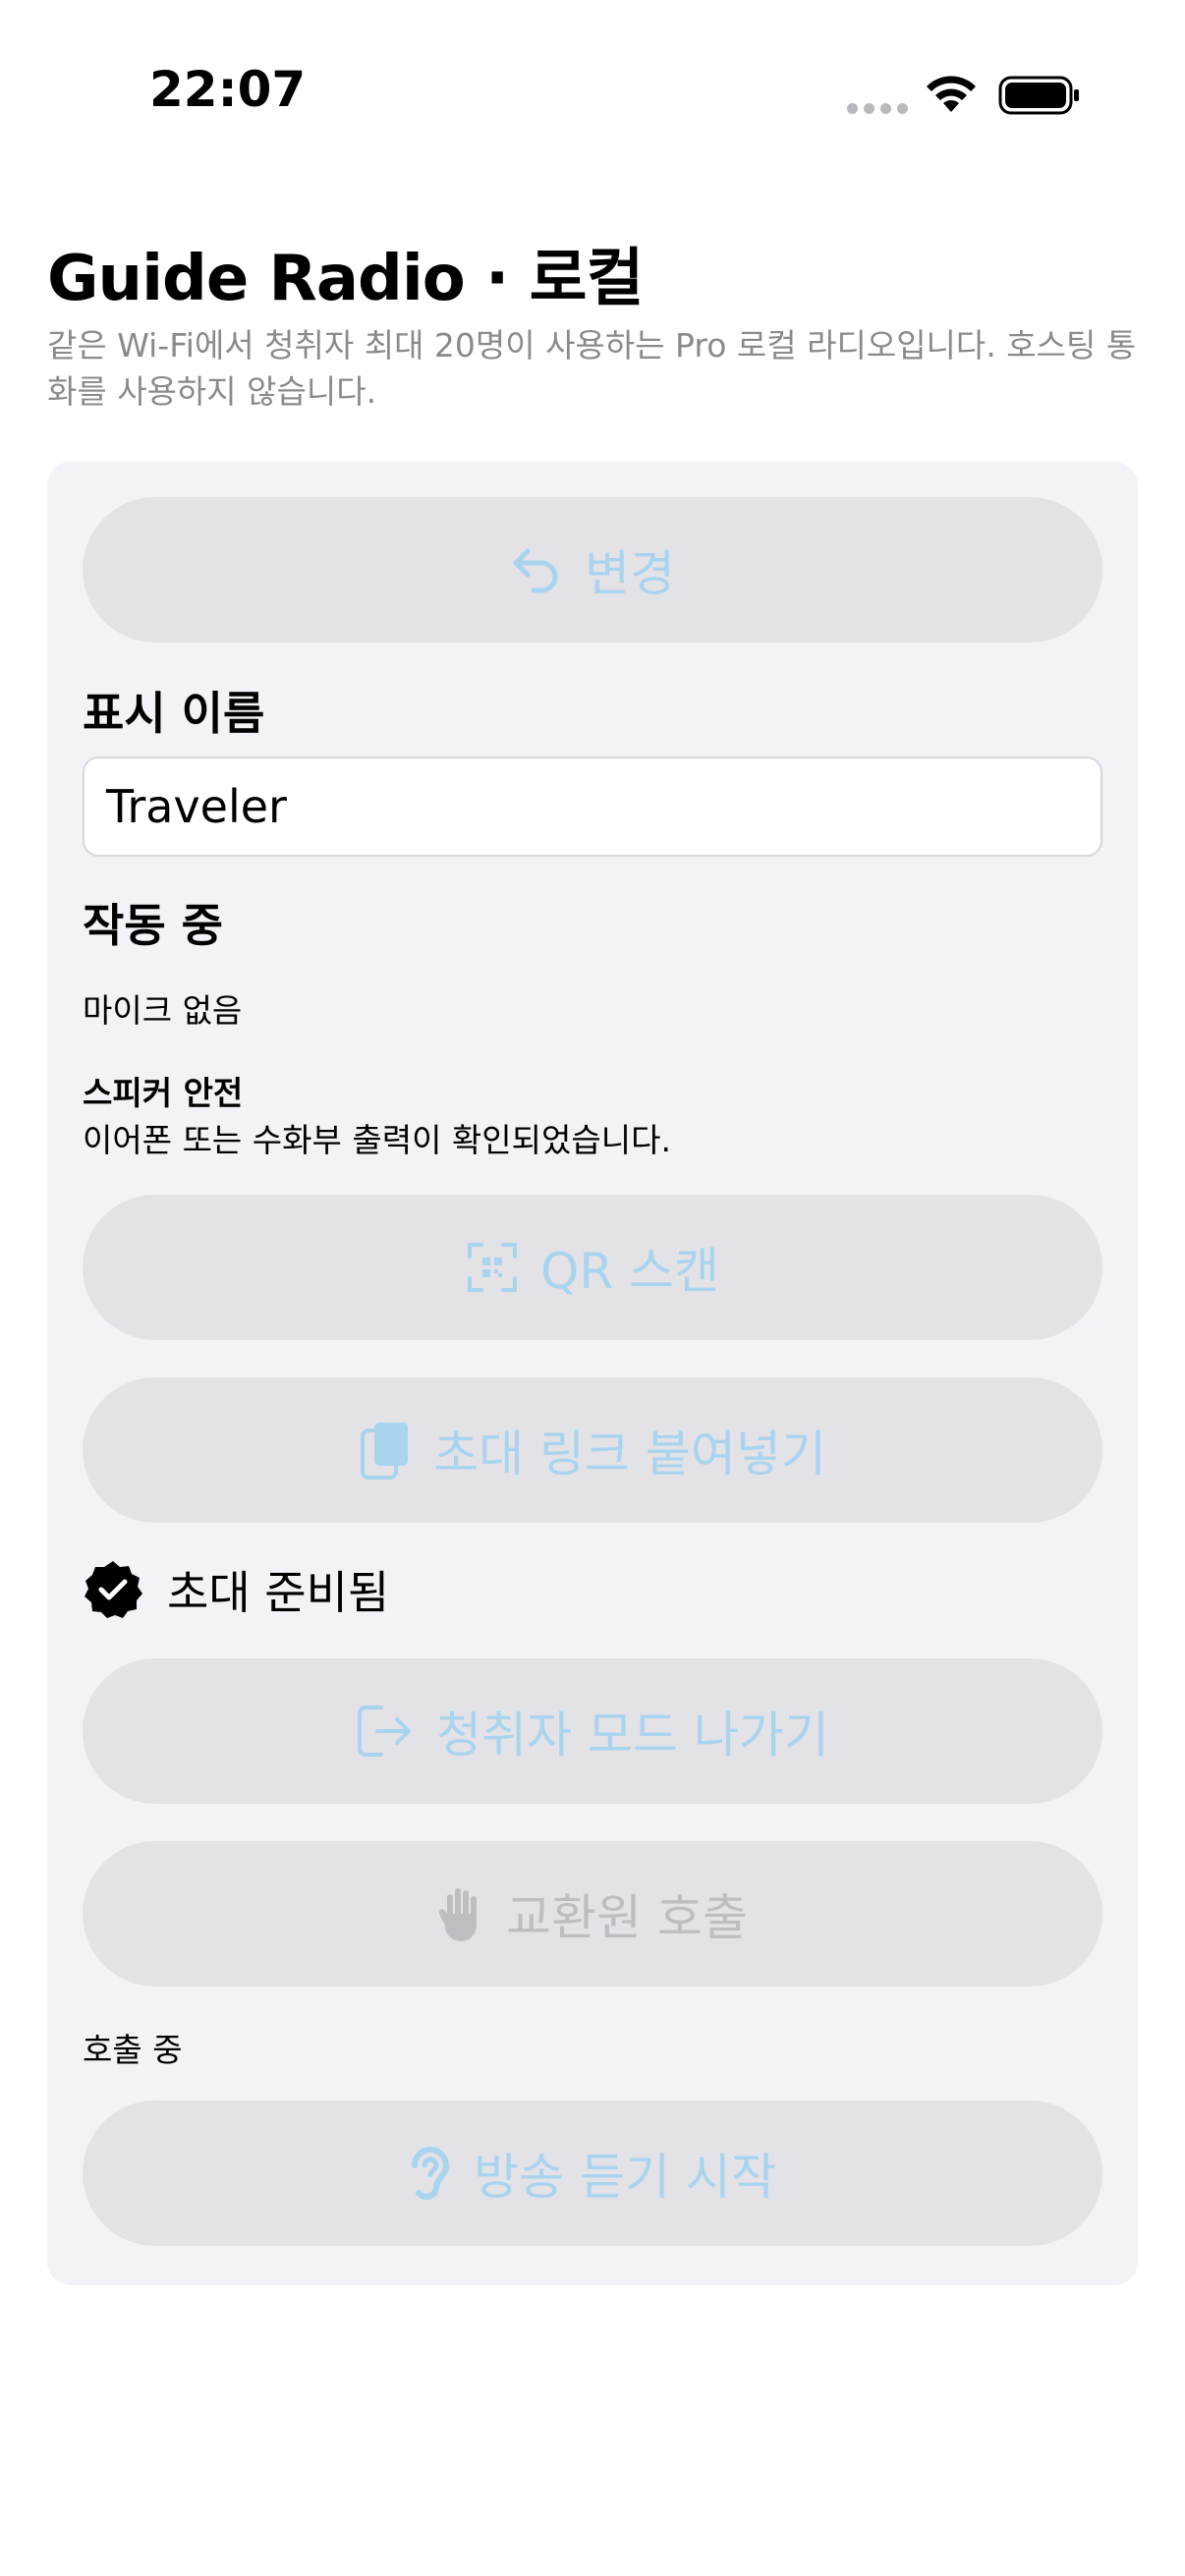  What do you see at coordinates (625, 2177) in the screenshot?
I see `start-listening-button-label: 방송 듣기 시작` at bounding box center [625, 2177].